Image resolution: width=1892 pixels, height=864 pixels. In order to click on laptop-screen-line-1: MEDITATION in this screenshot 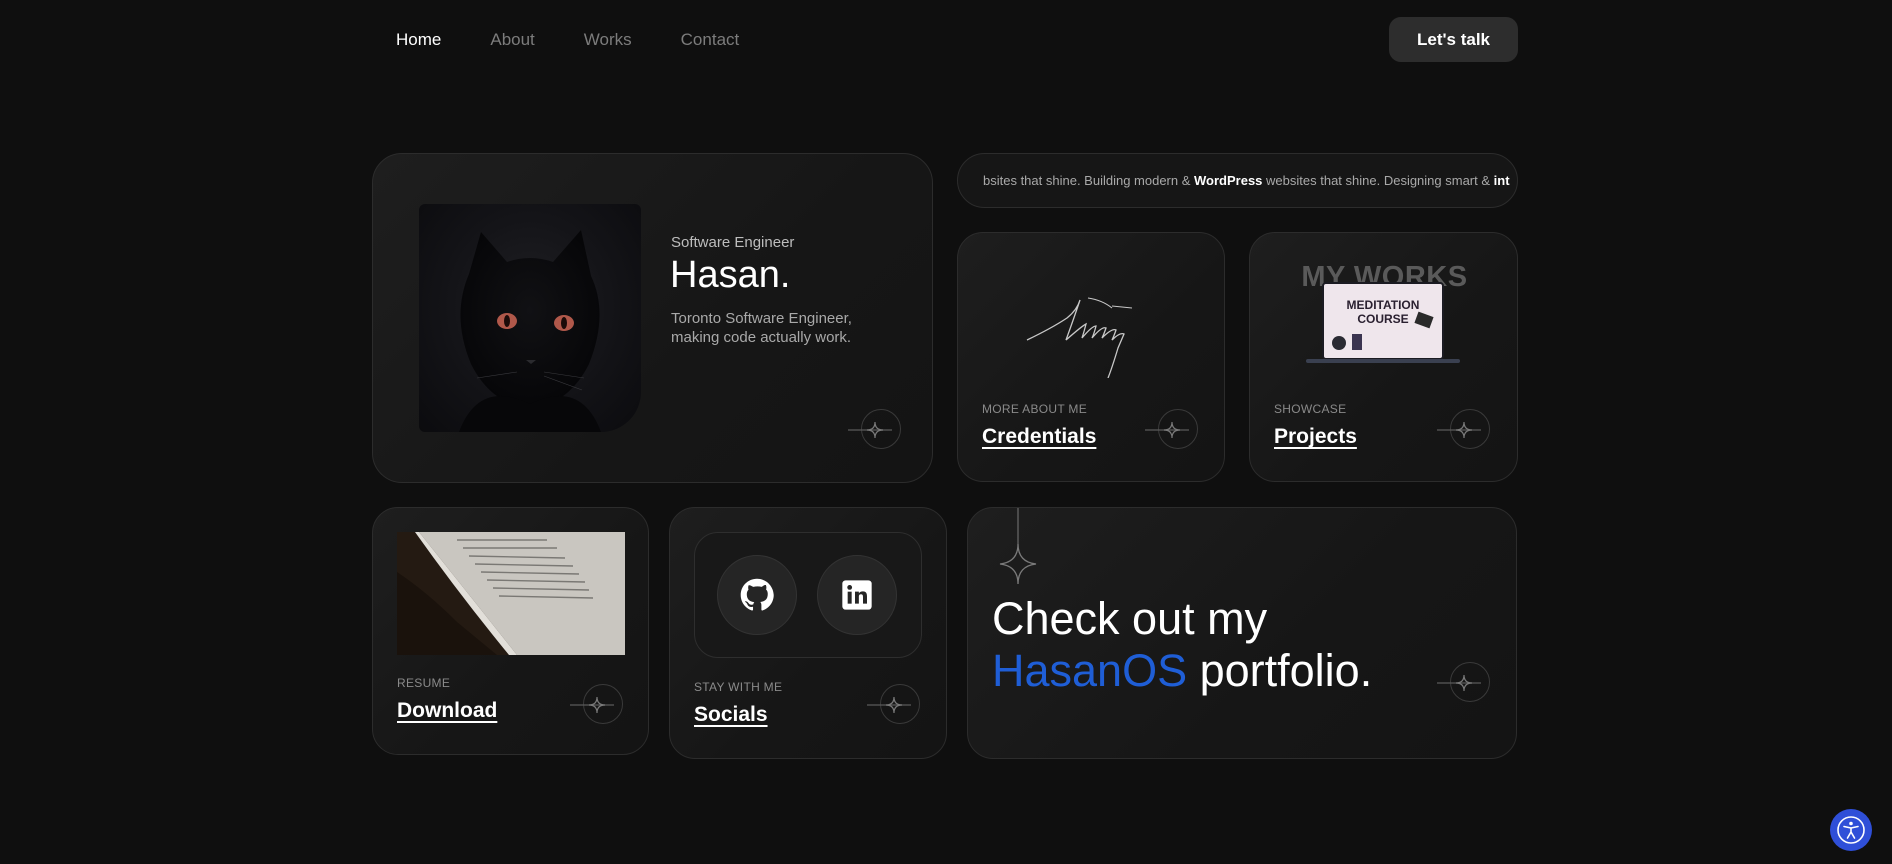, I will do `click(1383, 305)`.